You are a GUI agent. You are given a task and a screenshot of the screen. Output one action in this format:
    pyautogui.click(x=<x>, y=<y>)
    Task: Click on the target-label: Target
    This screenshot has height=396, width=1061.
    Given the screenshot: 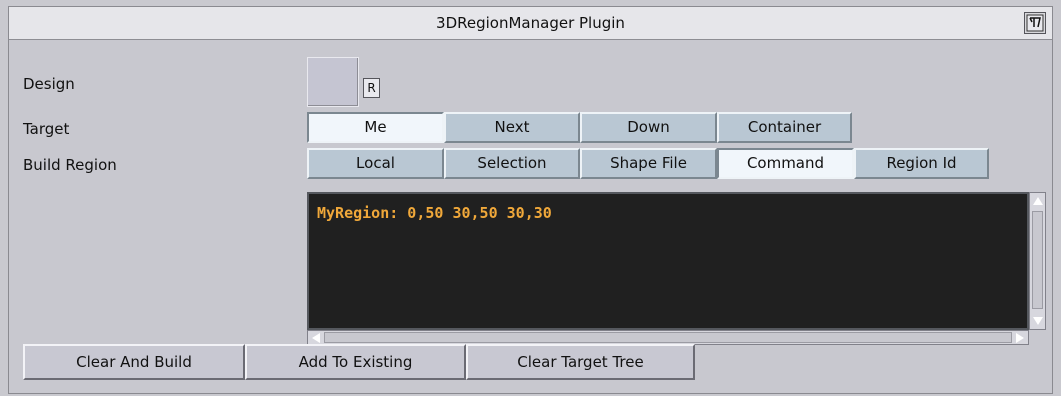 What is the action you would take?
    pyautogui.click(x=46, y=129)
    